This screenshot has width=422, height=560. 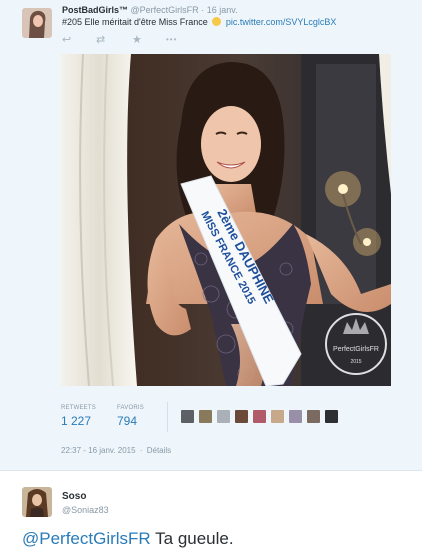 I want to click on tweet-link: pic.twitter.com/SVYLcglcBX, so click(x=281, y=22).